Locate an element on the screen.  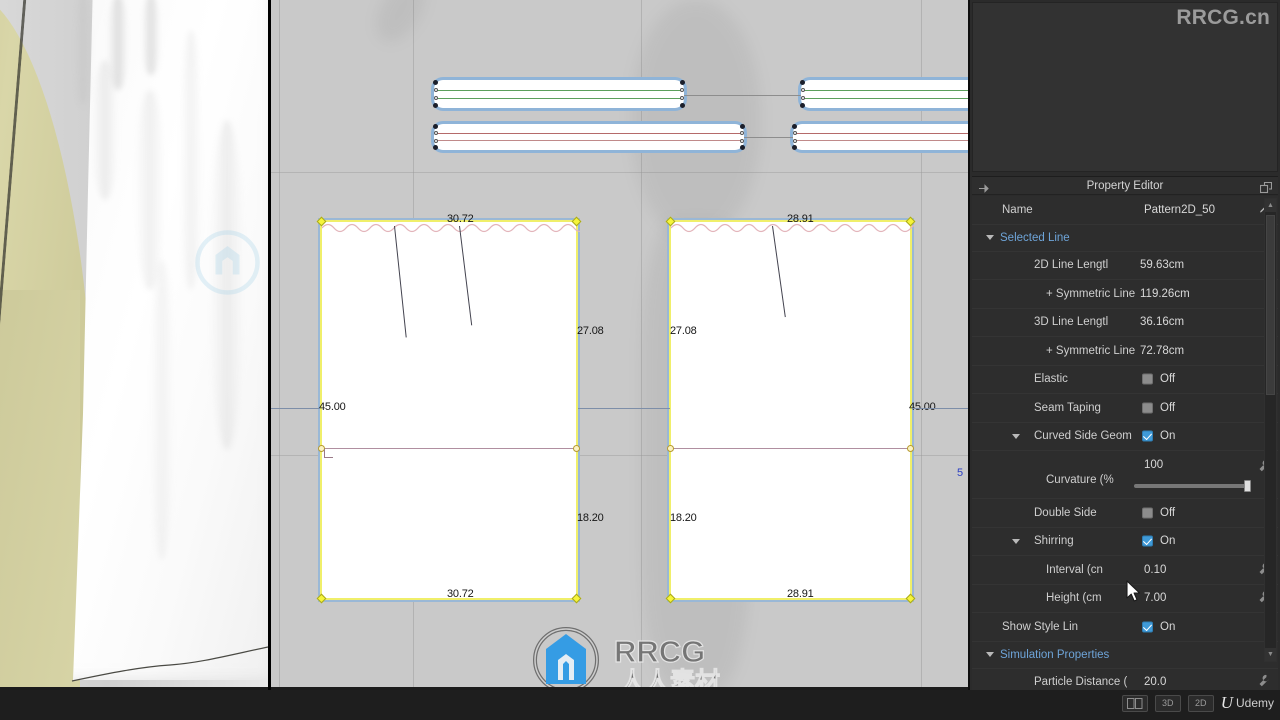
watermark-rrcg-cn: RRCG.cn is located at coordinates (1223, 17).